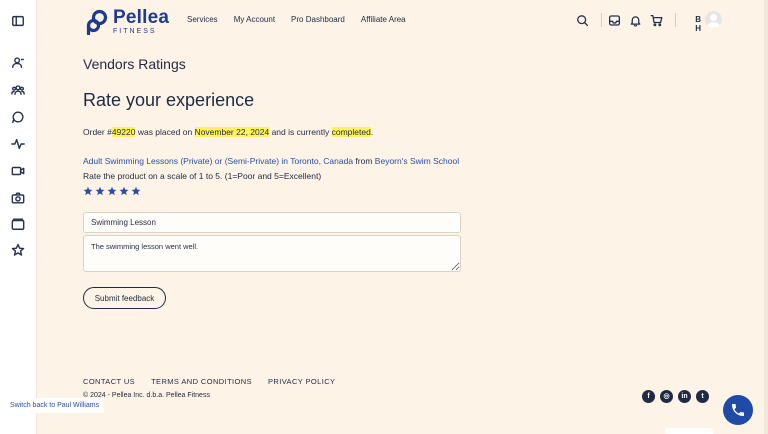 The width and height of the screenshot is (768, 434). What do you see at coordinates (582, 20) in the screenshot?
I see `search-icon` at bounding box center [582, 20].